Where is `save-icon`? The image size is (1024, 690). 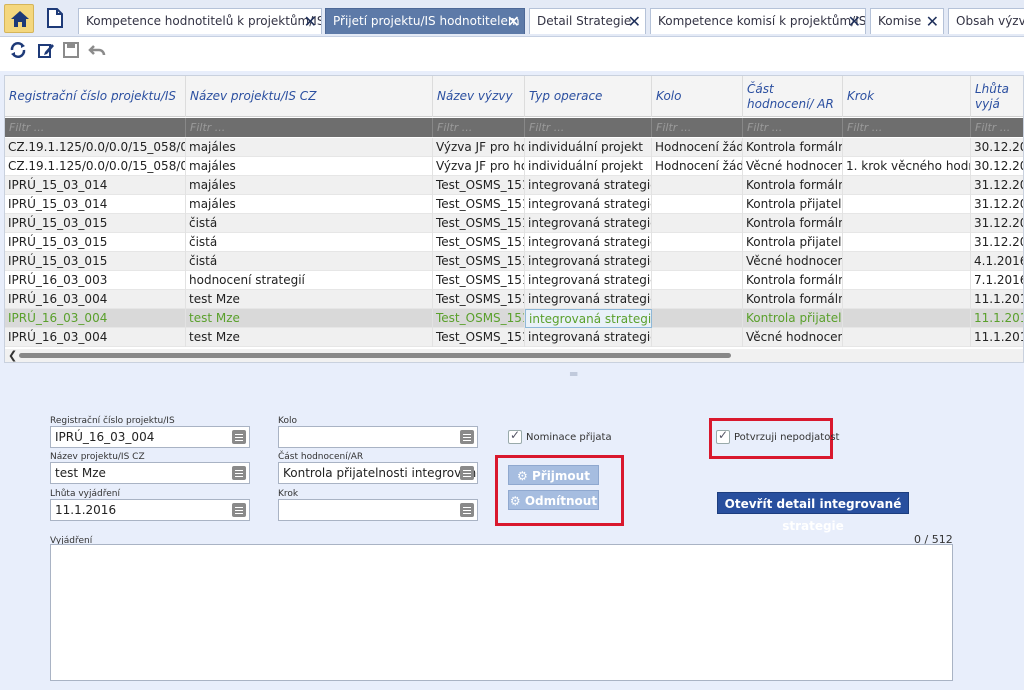 save-icon is located at coordinates (71, 50).